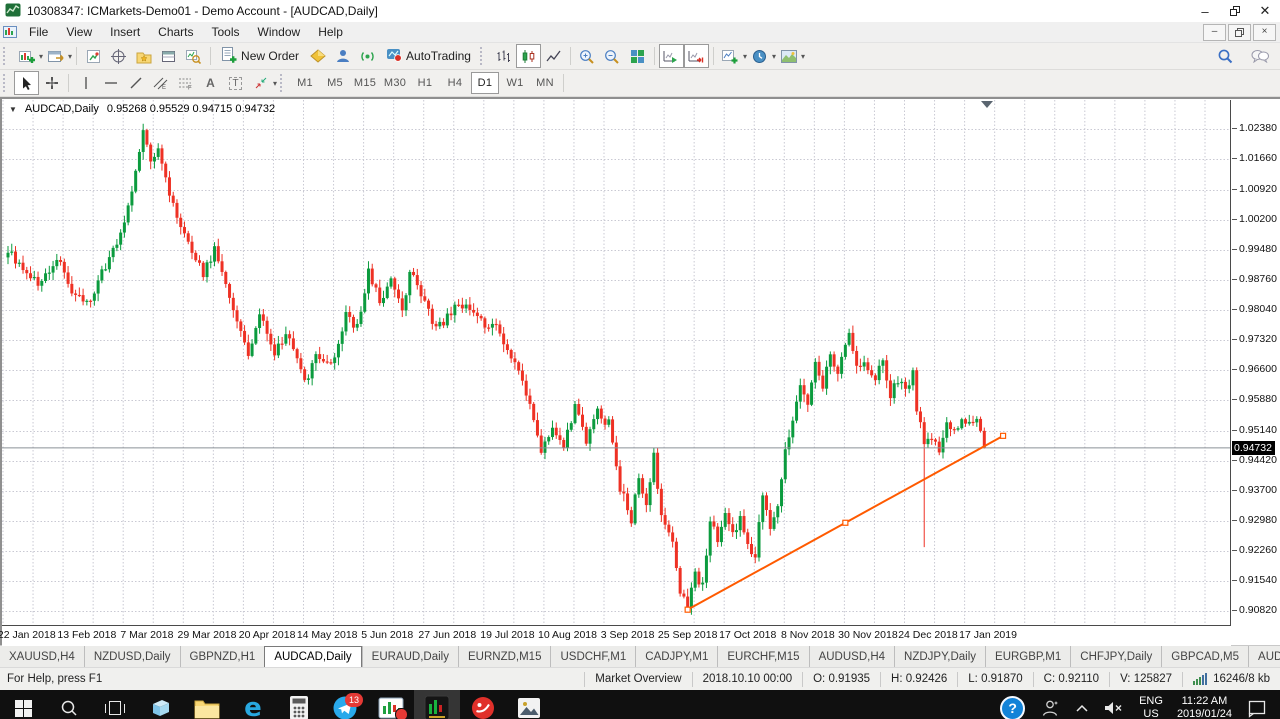 The width and height of the screenshot is (1280, 719). Describe the element at coordinates (851, 656) in the screenshot. I see `tab-audusd-h4: AUDUSD,H4` at that location.